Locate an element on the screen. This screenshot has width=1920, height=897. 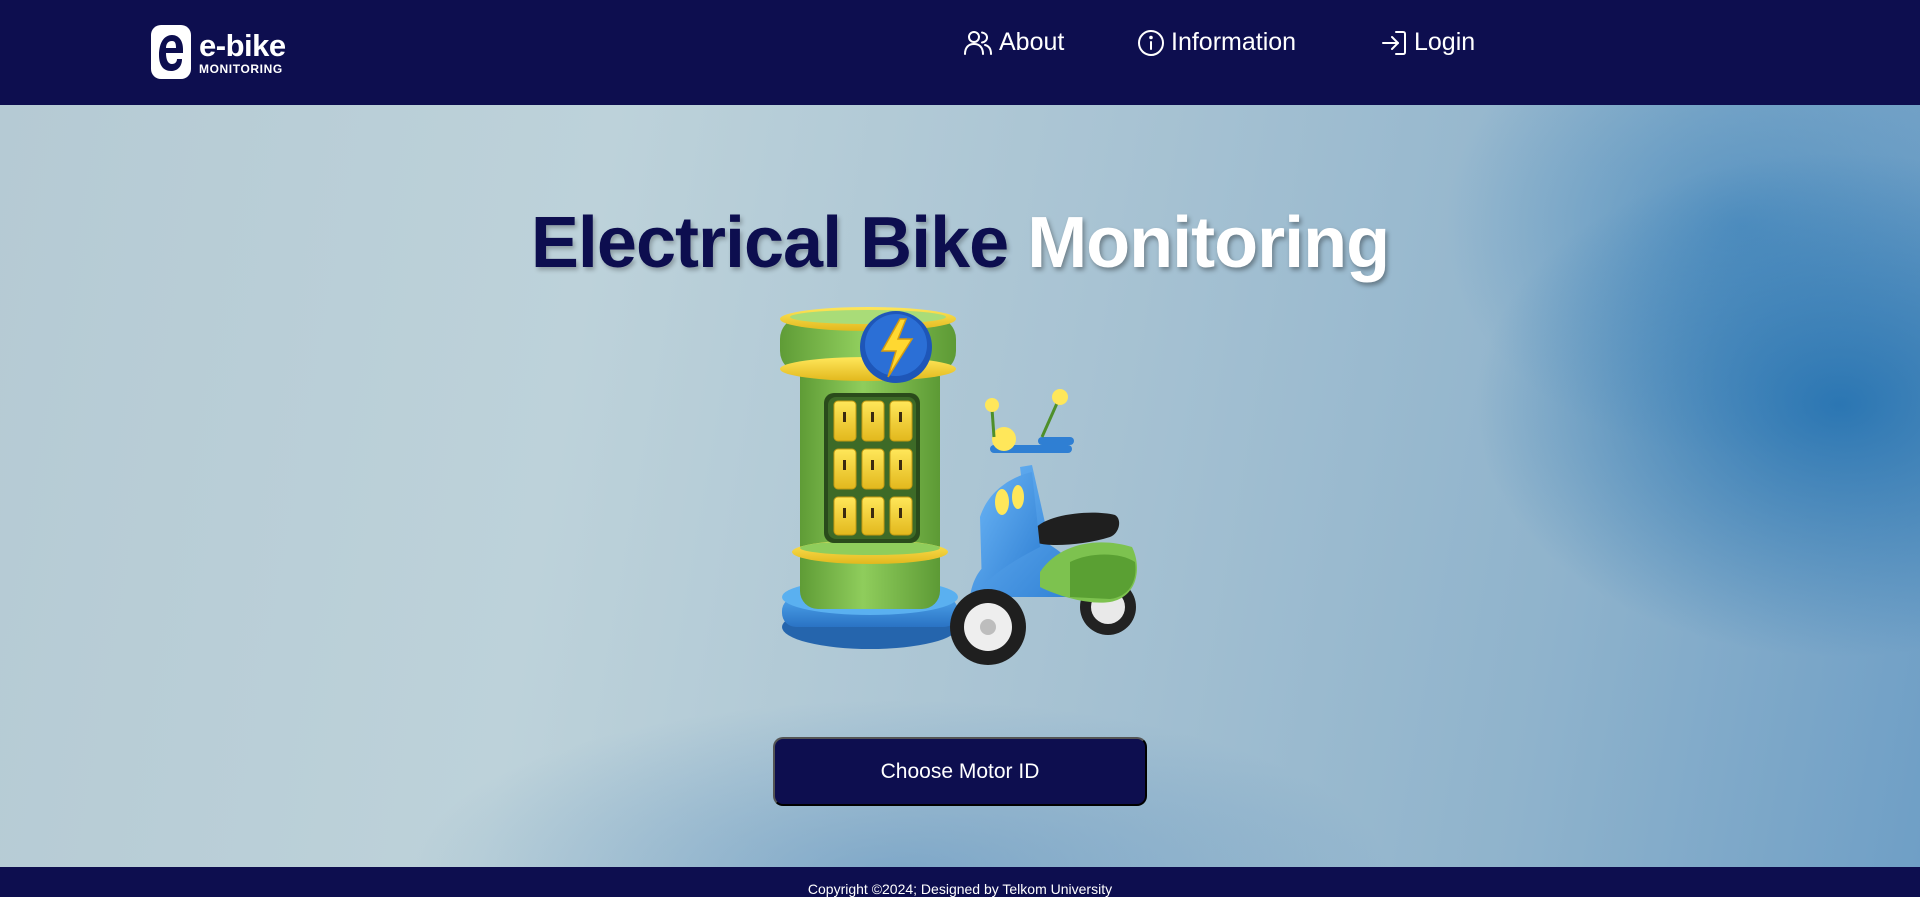
login-arrow-icon is located at coordinates (1394, 43).